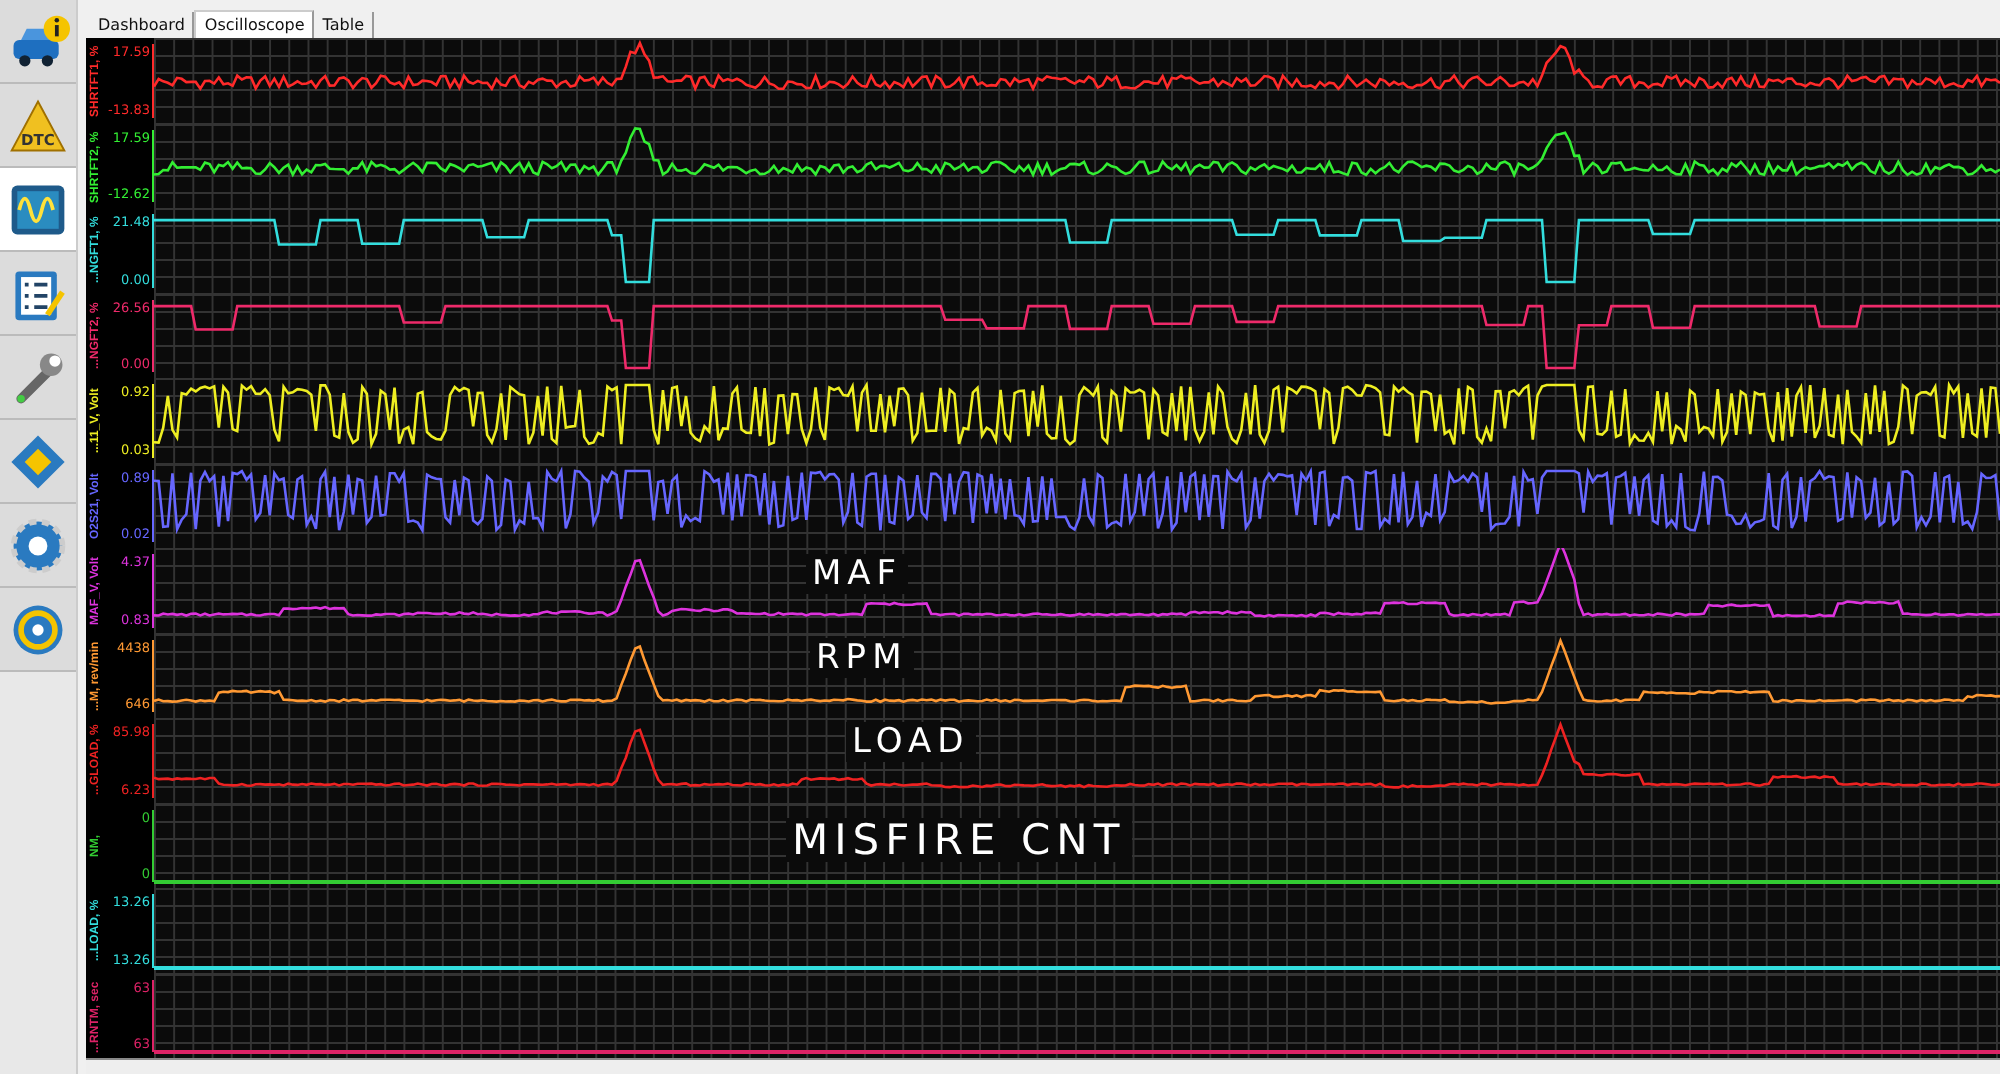  I want to click on sidebar-button: DTC, so click(38, 126).